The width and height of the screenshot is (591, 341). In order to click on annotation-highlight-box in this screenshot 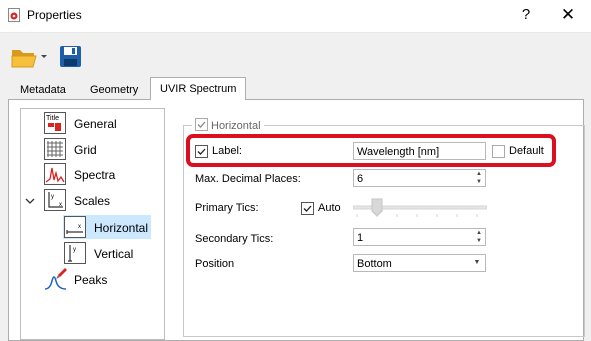, I will do `click(371, 150)`.